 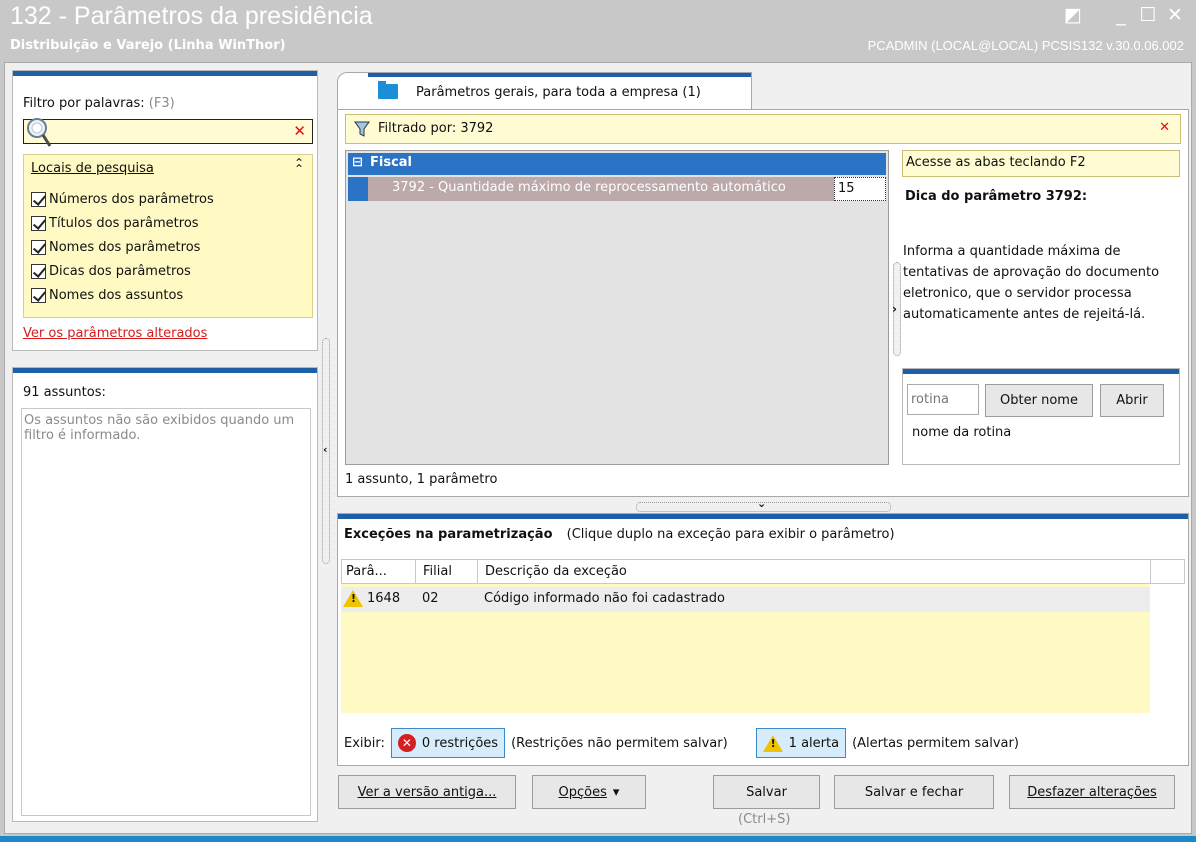 I want to click on undo-changes-button: Desfazer alterações, so click(x=1092, y=792).